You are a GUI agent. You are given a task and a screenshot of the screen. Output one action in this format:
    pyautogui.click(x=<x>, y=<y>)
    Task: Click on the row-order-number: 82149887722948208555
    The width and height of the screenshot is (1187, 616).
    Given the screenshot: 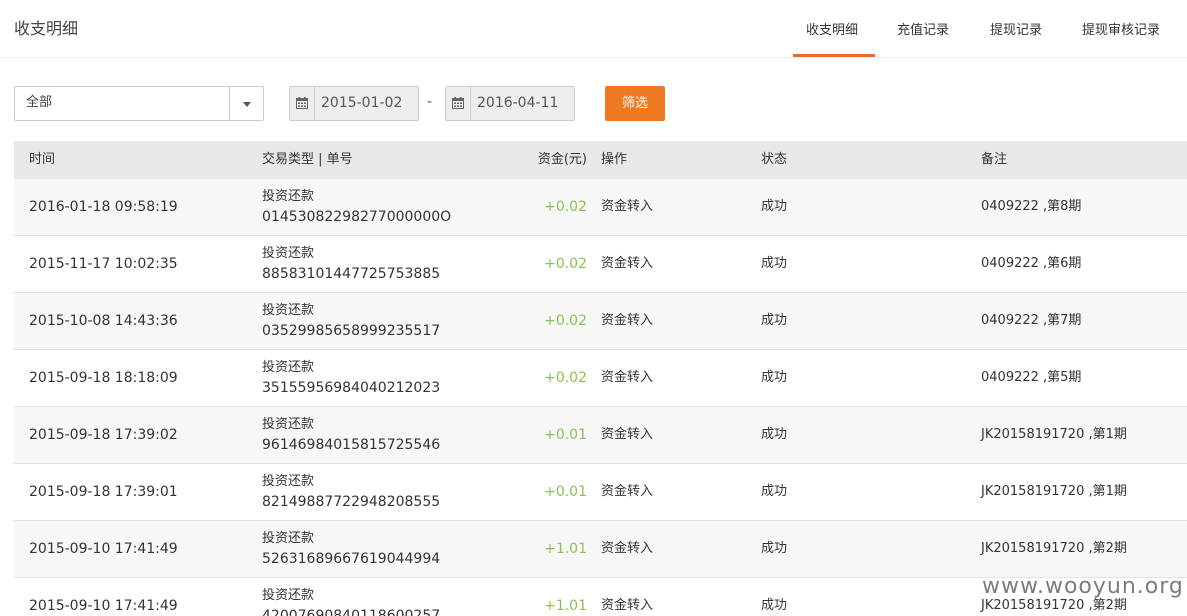 What is the action you would take?
    pyautogui.click(x=351, y=502)
    